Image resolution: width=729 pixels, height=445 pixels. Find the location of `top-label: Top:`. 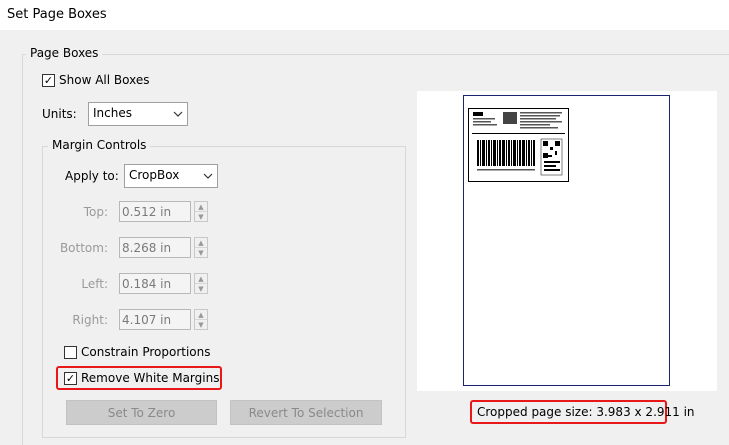

top-label: Top: is located at coordinates (95, 212).